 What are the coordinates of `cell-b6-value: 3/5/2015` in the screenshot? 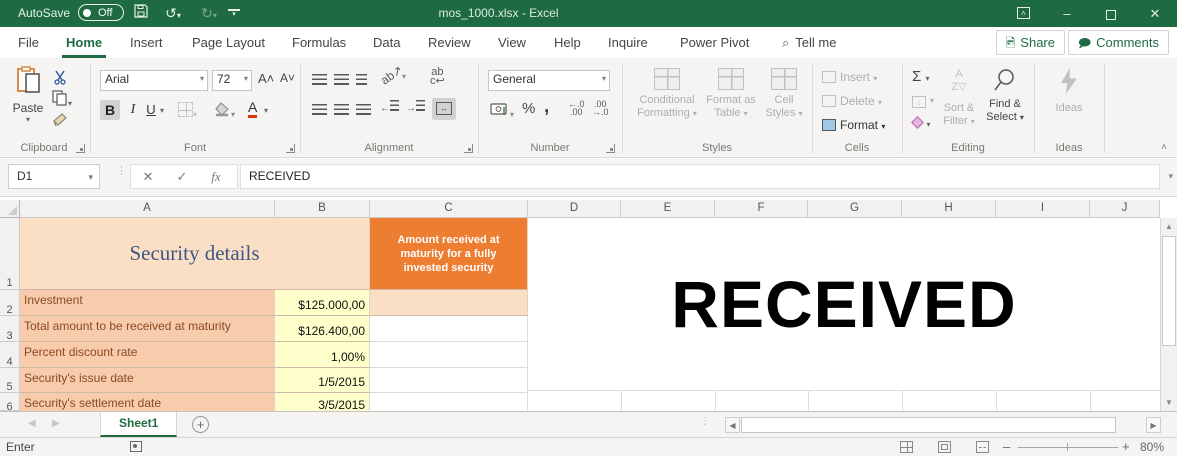 It's located at (322, 402).